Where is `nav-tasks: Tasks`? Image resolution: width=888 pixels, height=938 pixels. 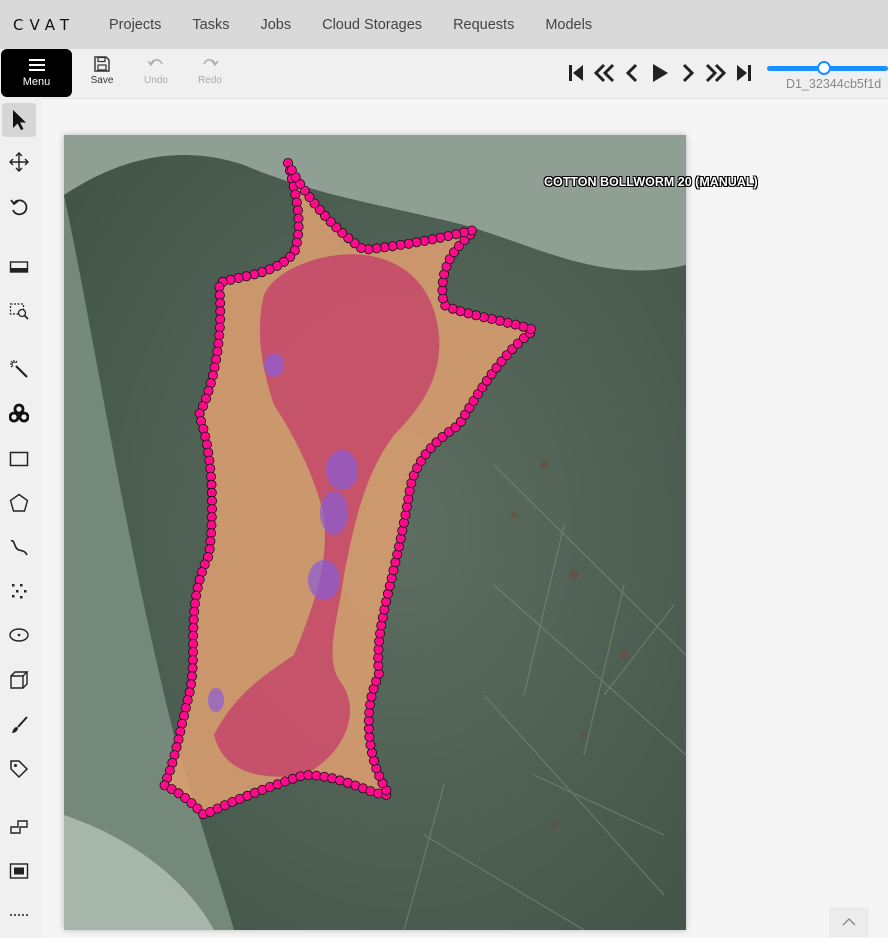
nav-tasks: Tasks is located at coordinates (210, 25).